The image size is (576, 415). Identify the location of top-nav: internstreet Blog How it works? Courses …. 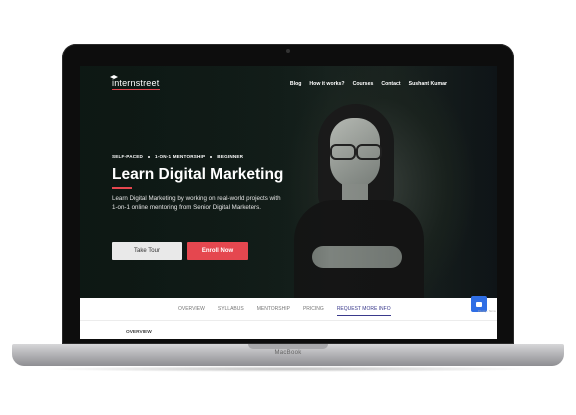
(288, 83).